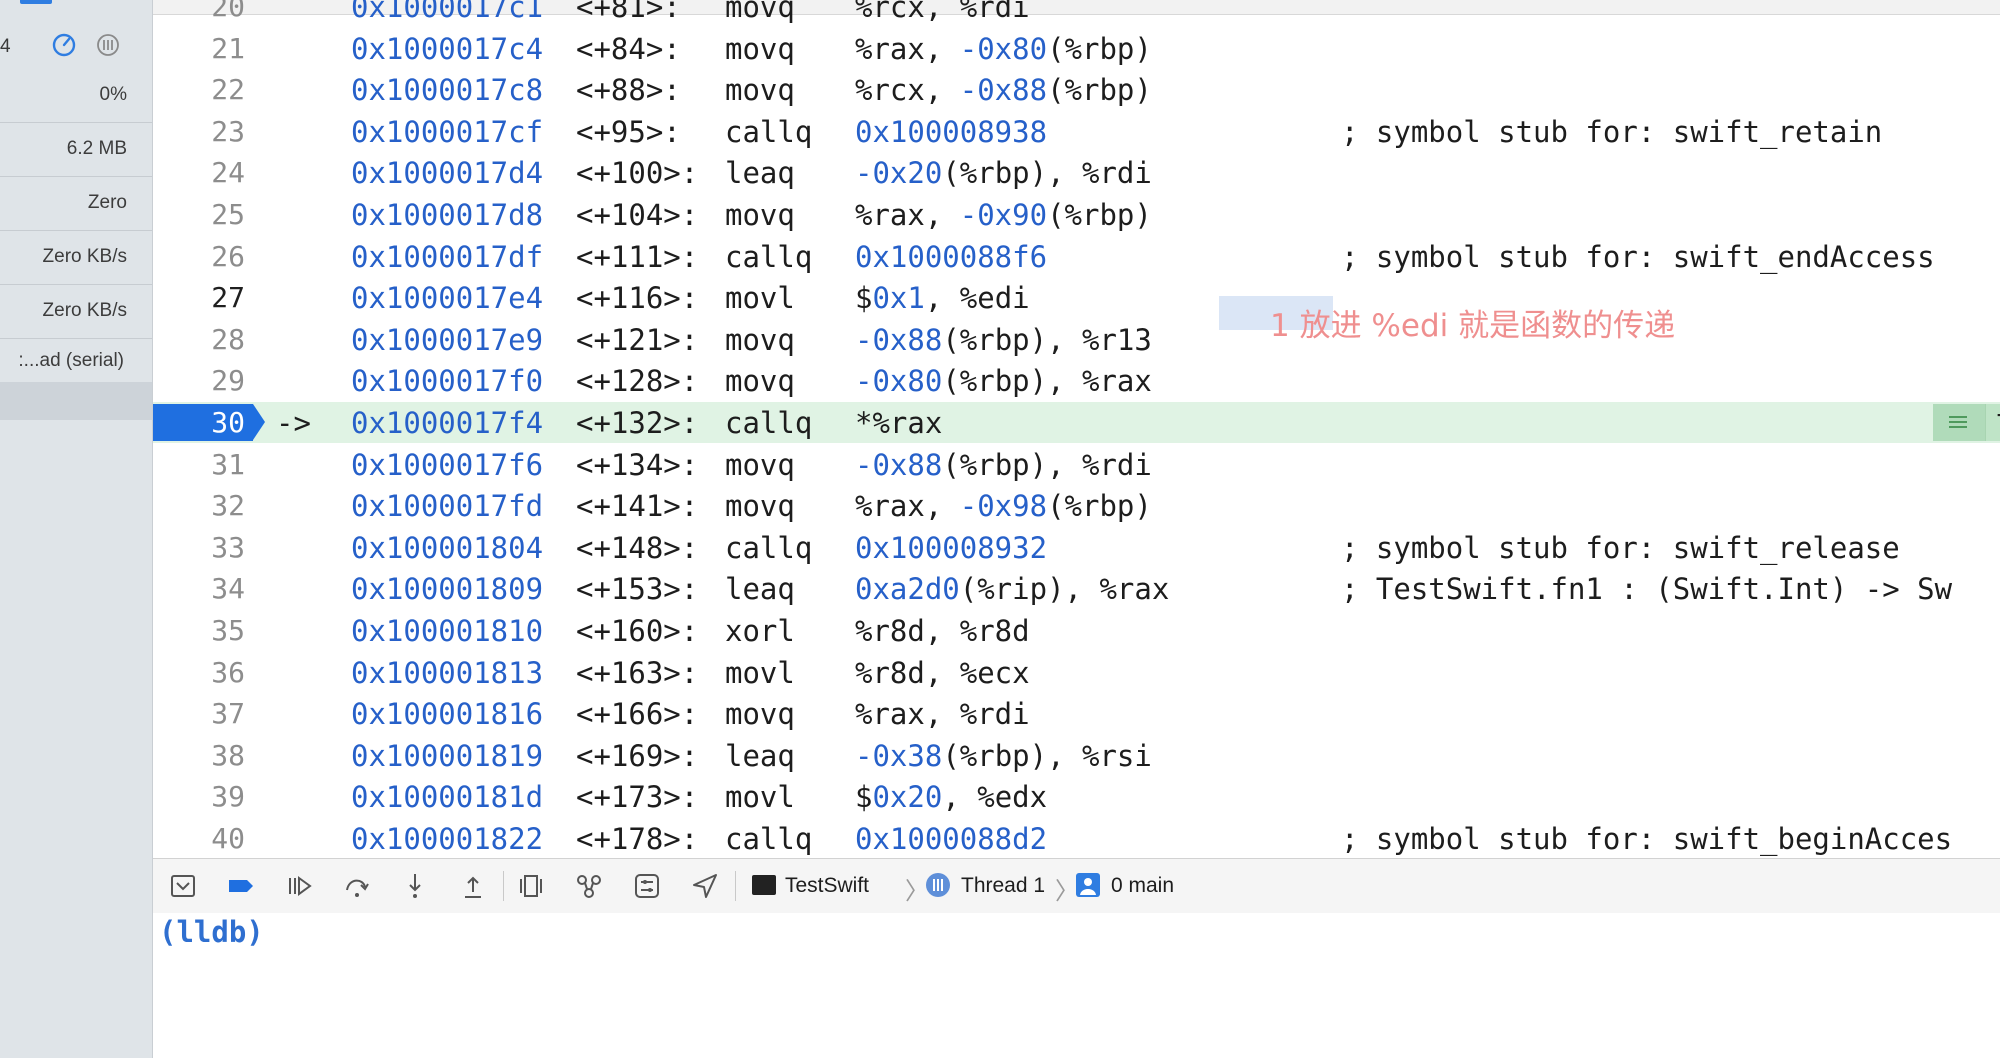  I want to click on instruction-address: 0x1000017d4, so click(447, 173).